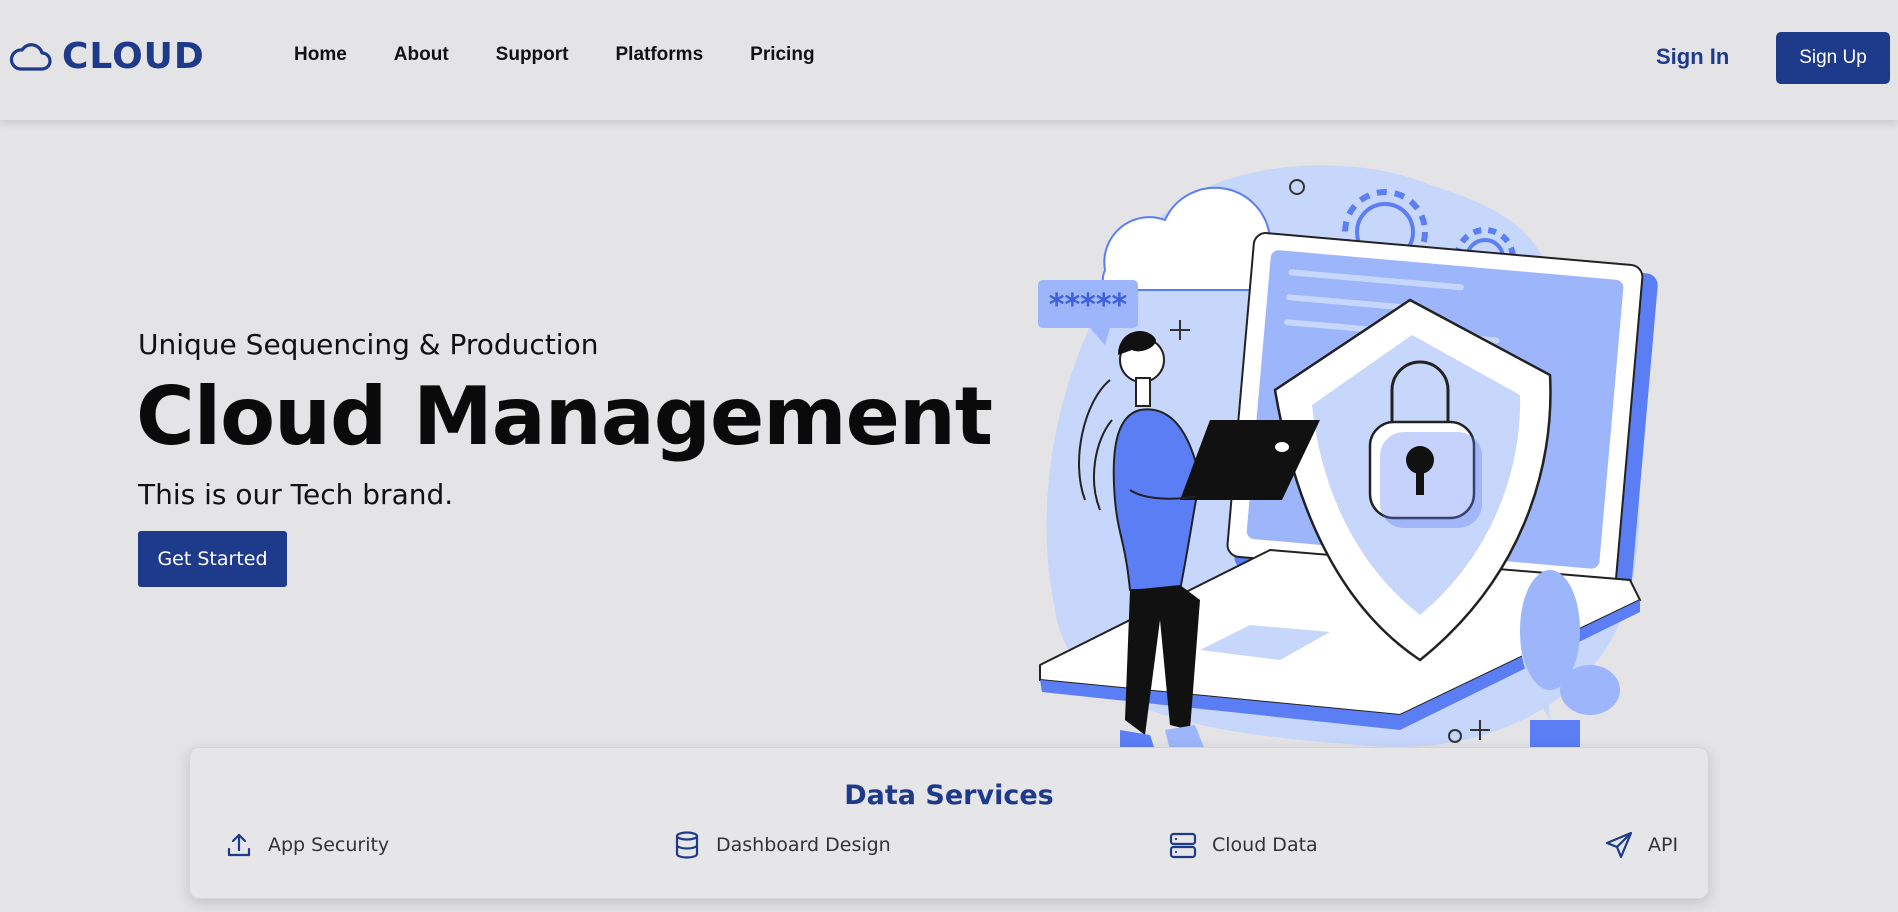  I want to click on cloud-icon, so click(30, 56).